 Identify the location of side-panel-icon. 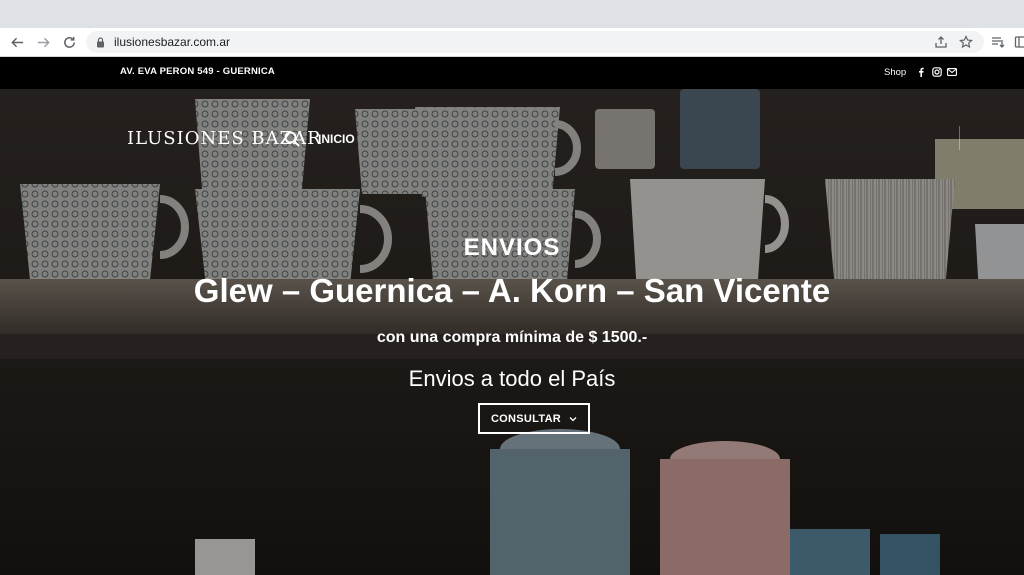
(1018, 42).